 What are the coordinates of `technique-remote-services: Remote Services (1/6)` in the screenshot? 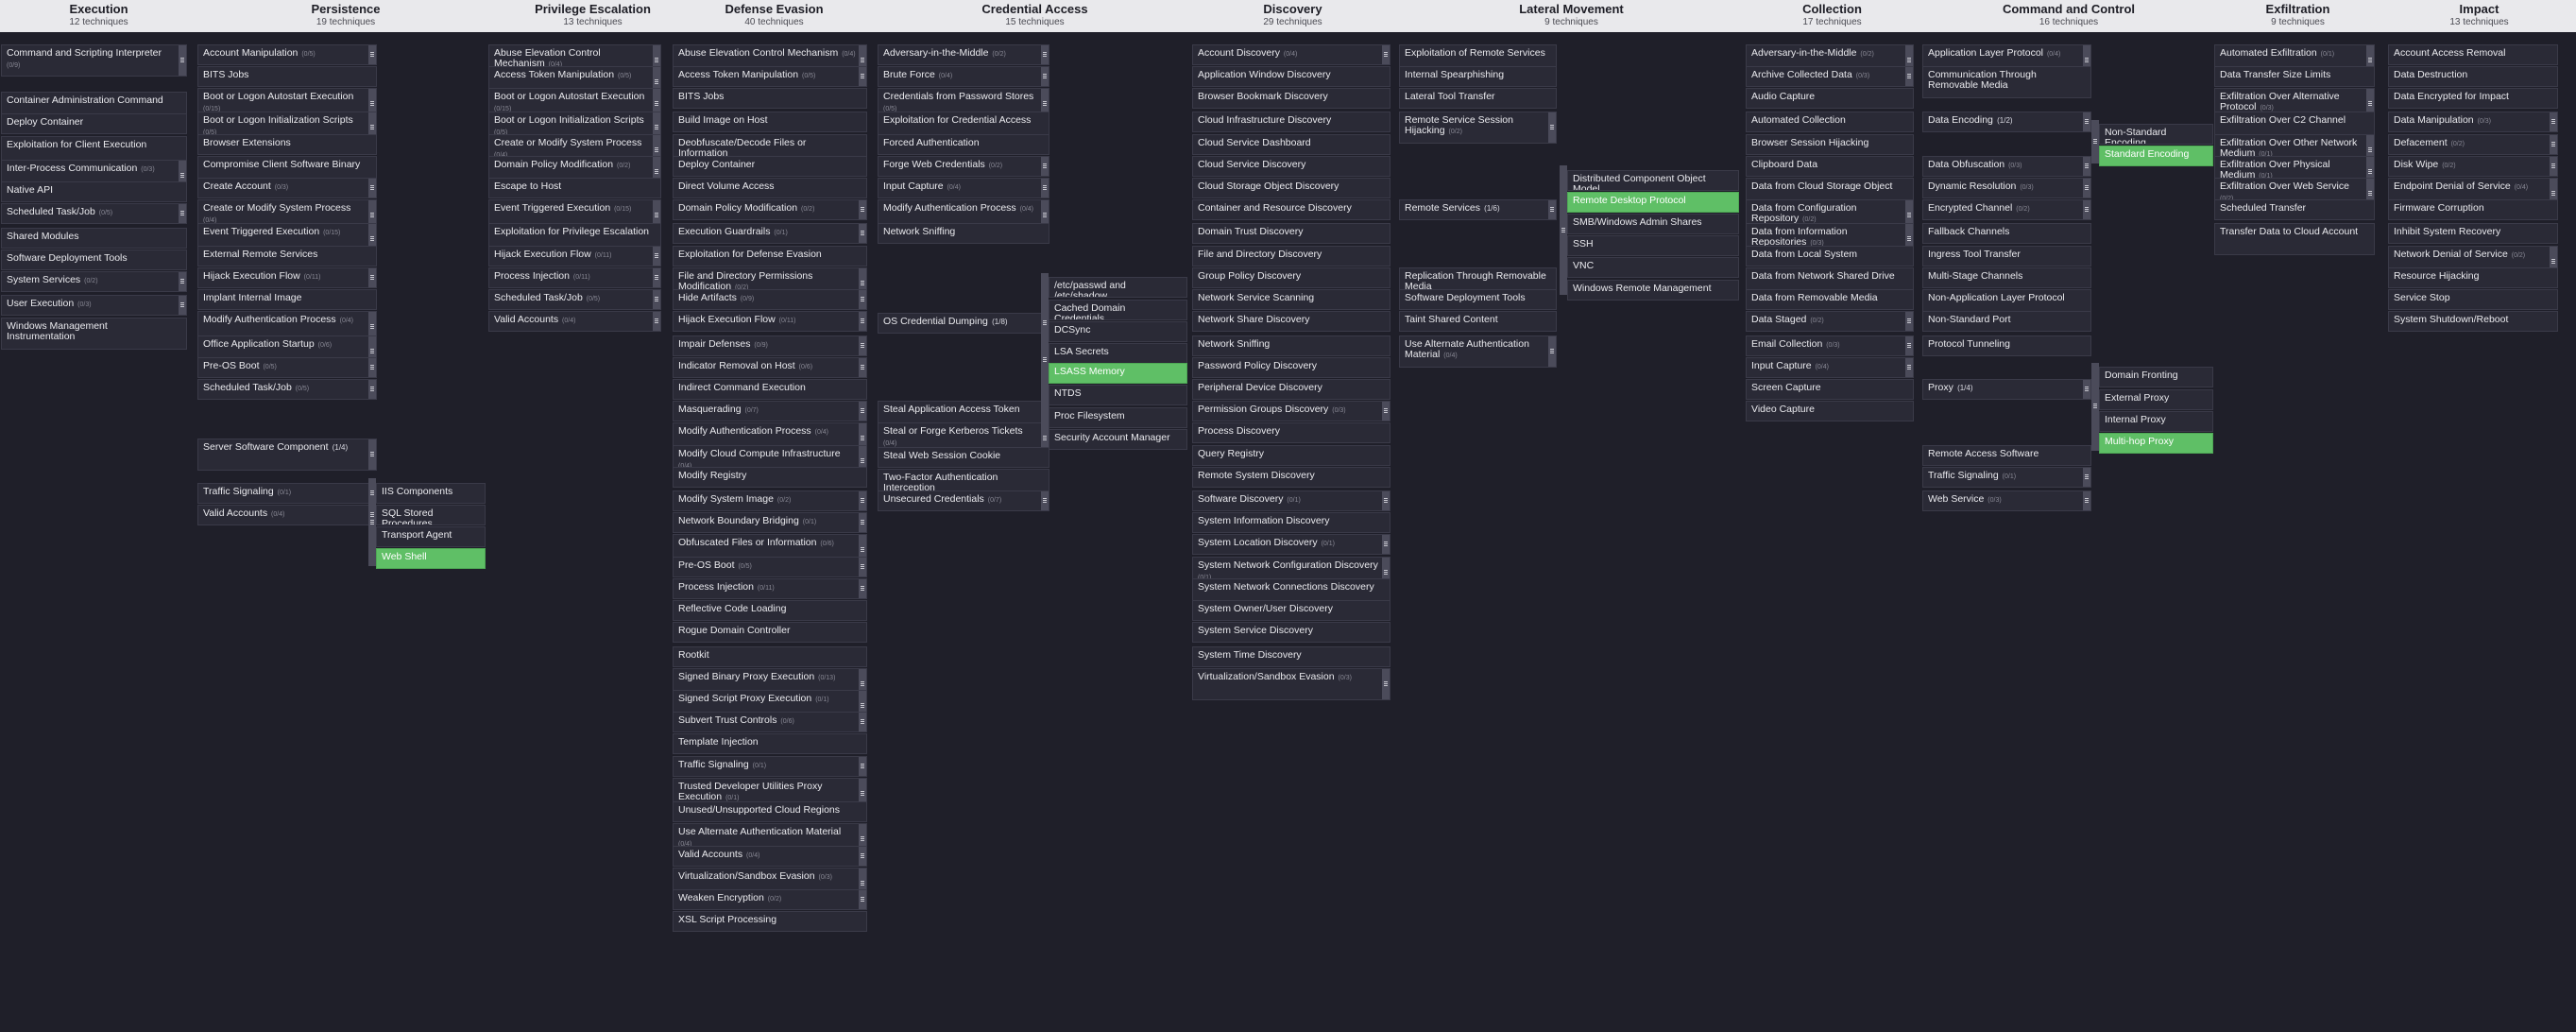 It's located at (1478, 210).